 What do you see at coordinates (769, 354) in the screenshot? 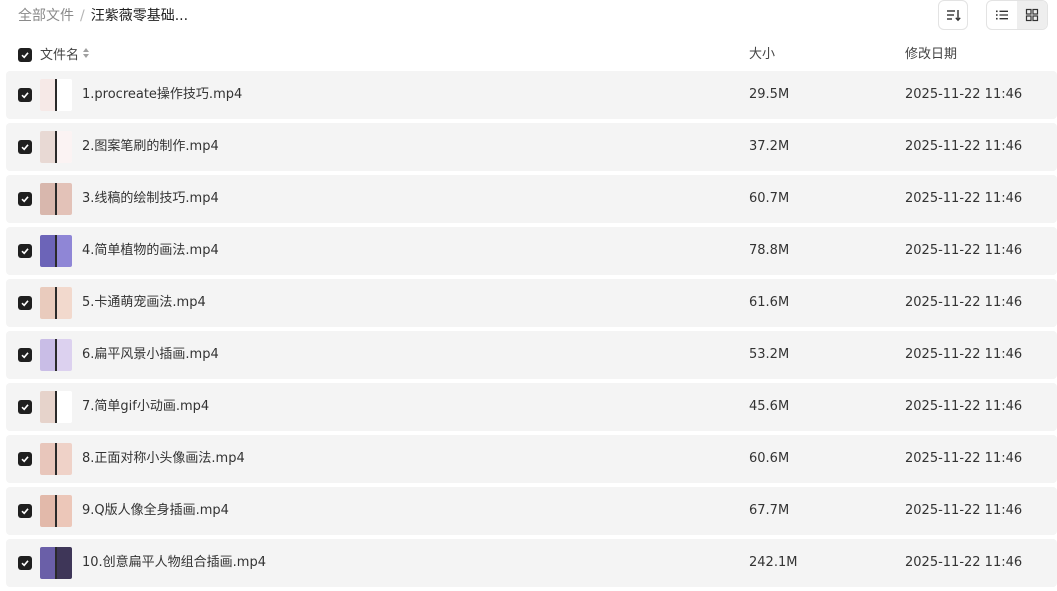
I see `file-size: 53.2M` at bounding box center [769, 354].